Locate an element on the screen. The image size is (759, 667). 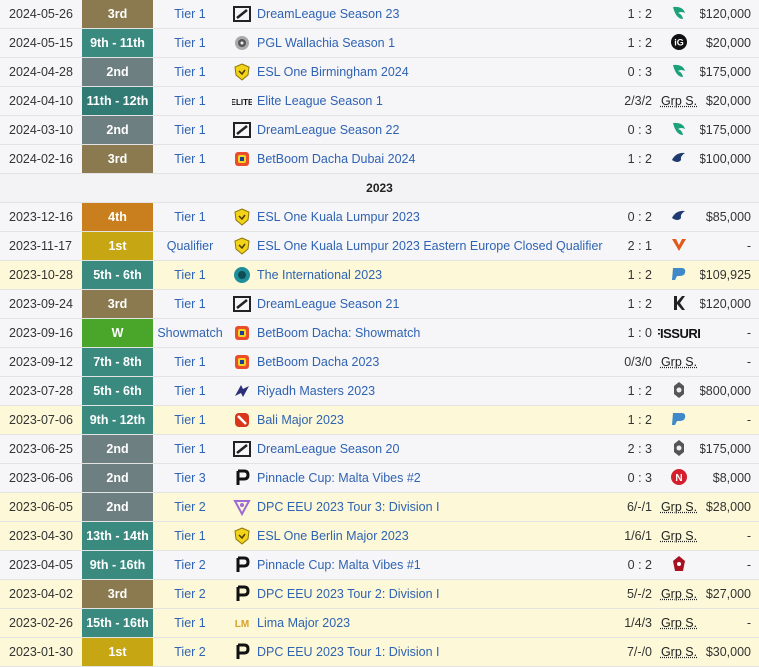
tournament-link: DreamLeague Season 22 is located at coordinates (434, 130).